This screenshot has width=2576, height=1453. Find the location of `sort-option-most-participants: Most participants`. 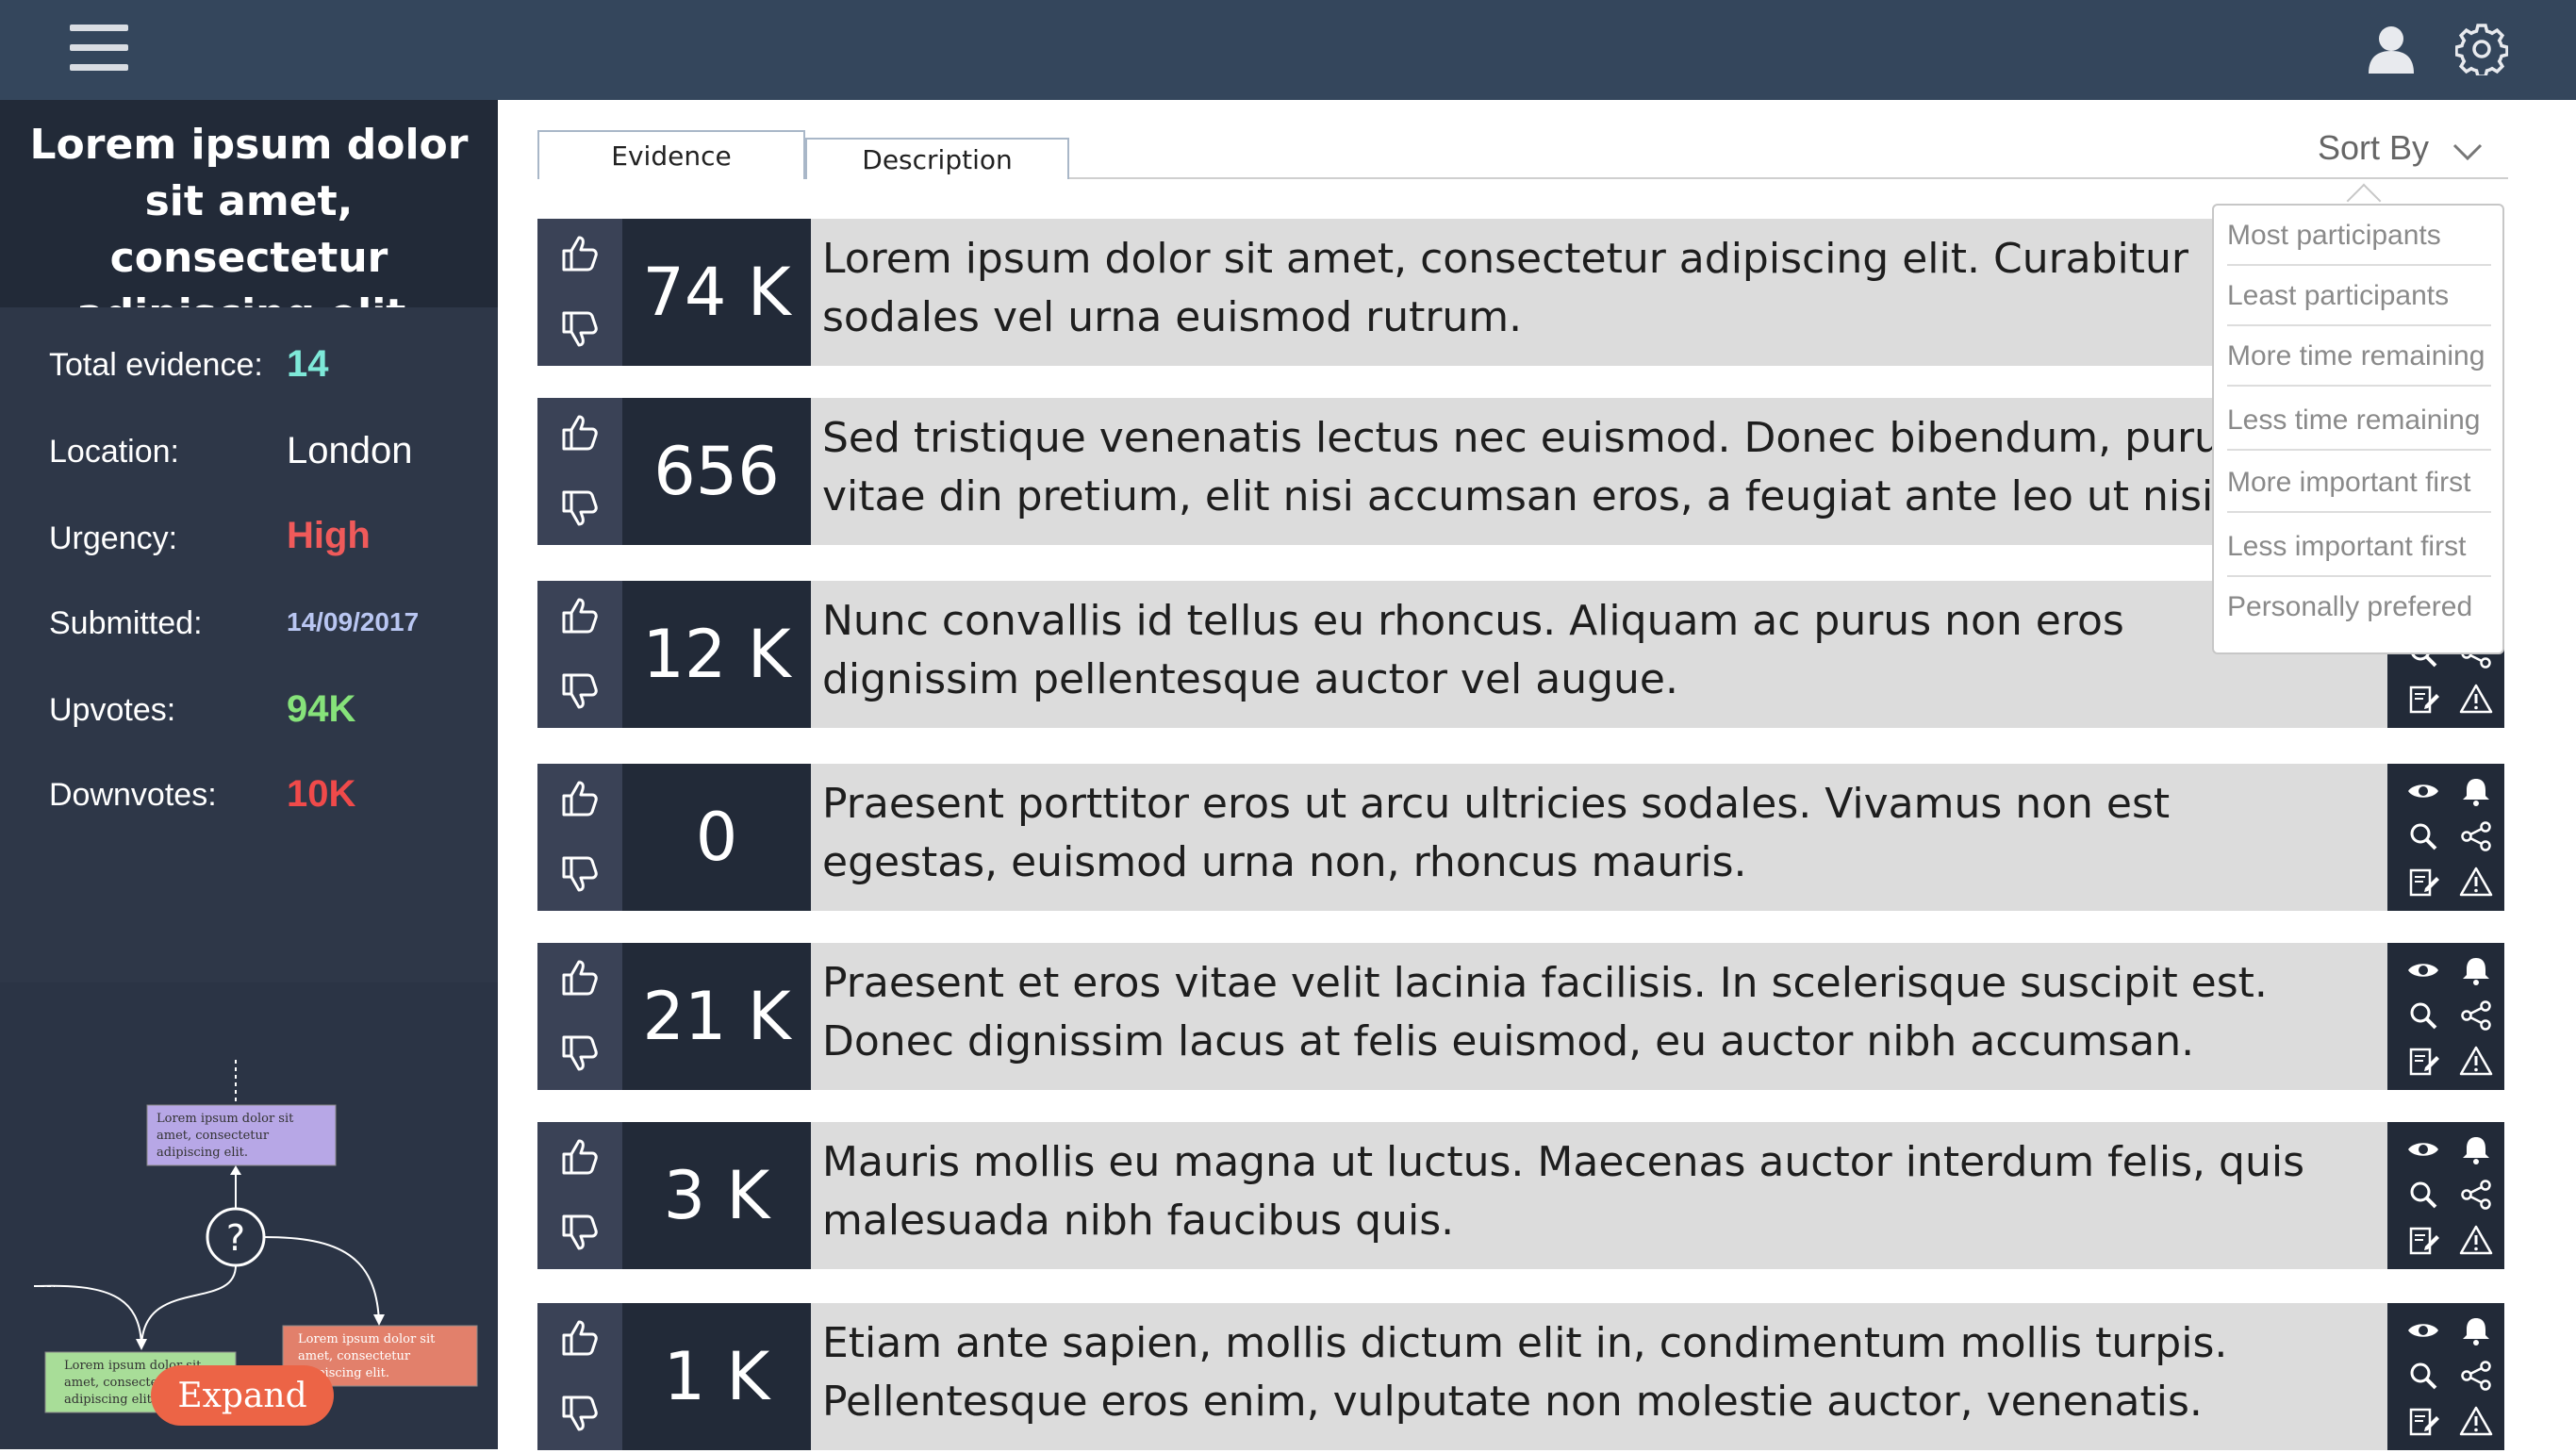

sort-option-most-participants: Most participants is located at coordinates (2359, 236).